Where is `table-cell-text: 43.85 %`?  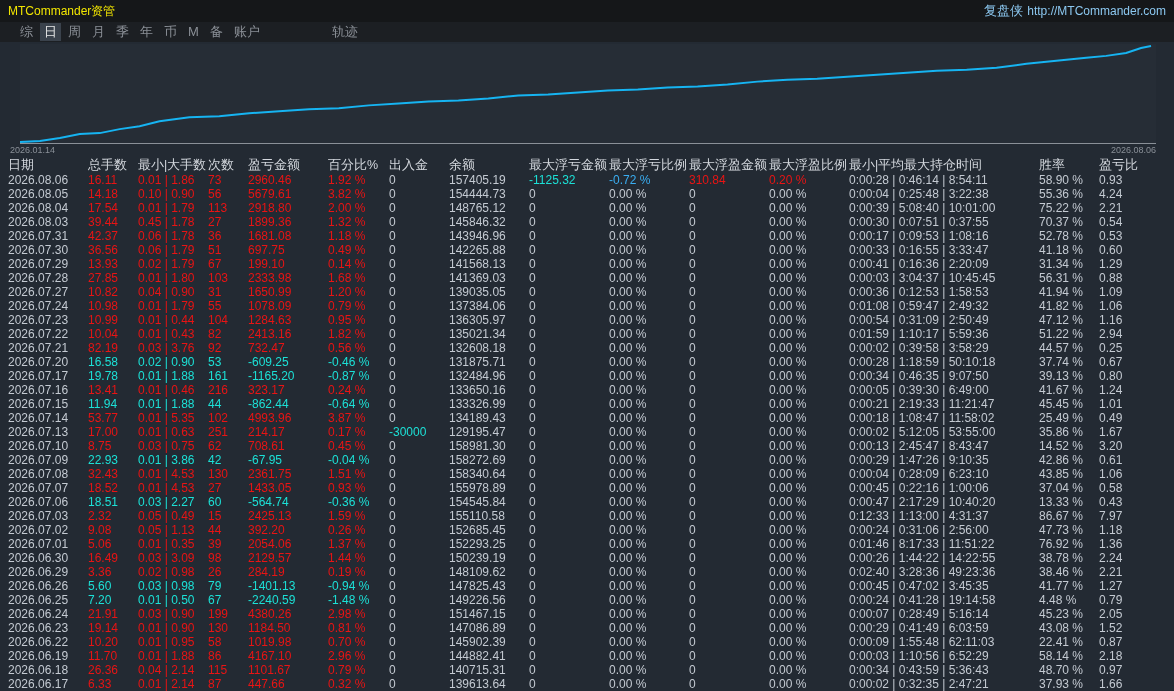 table-cell-text: 43.85 % is located at coordinates (1062, 474).